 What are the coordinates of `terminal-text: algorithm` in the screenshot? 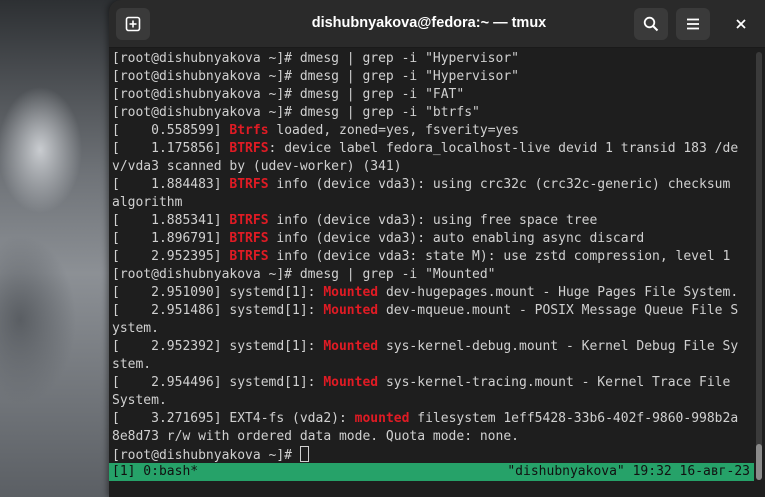 It's located at (147, 202).